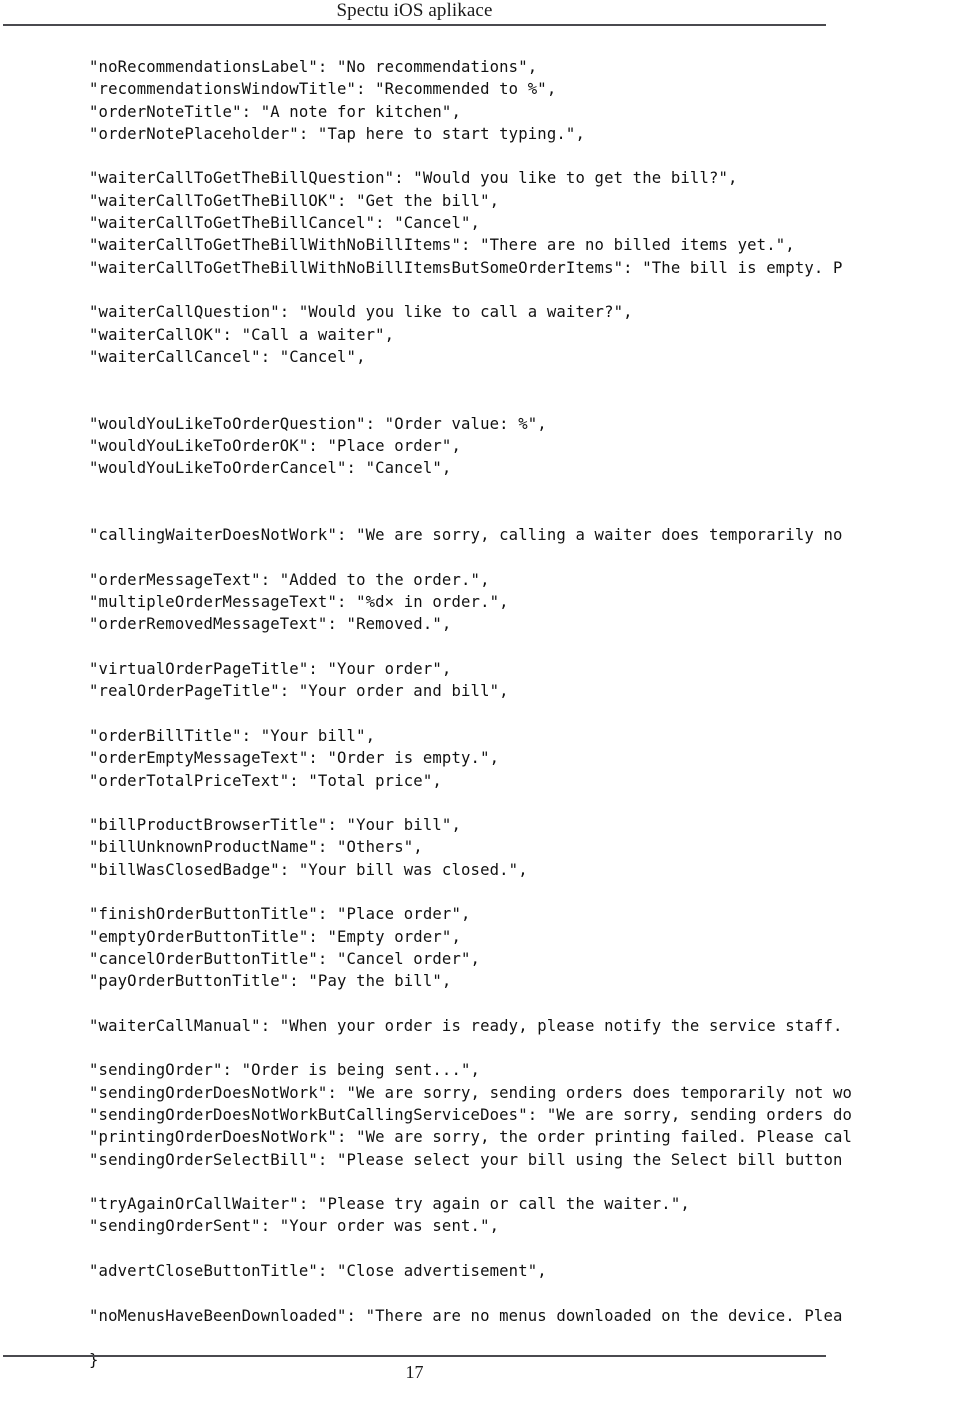  I want to click on page-number: 17, so click(414, 1372).